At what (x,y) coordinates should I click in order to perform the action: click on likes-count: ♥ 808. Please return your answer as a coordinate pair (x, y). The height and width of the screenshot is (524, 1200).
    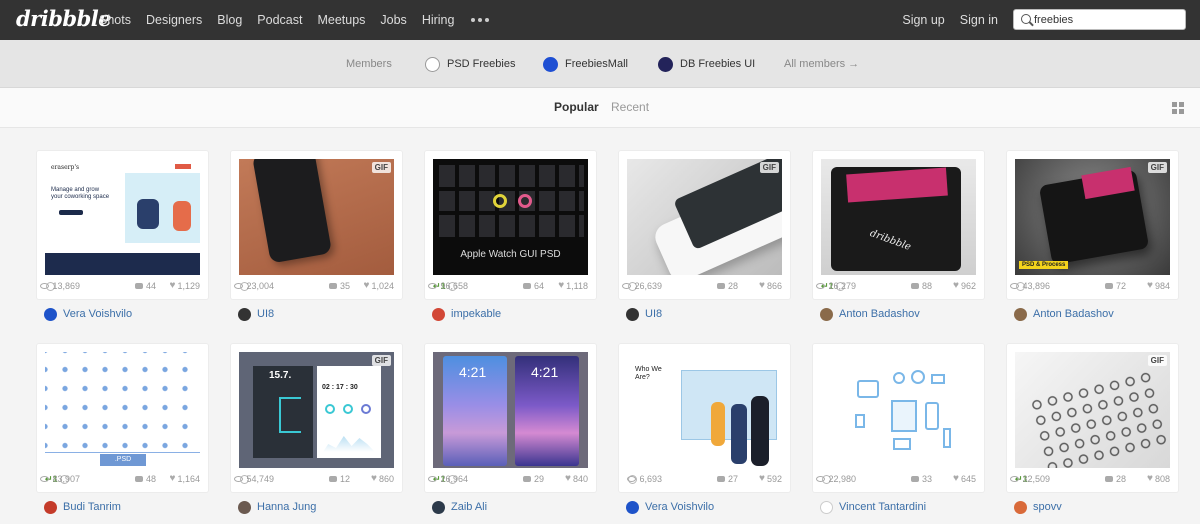
    Looking at the image, I should click on (1158, 479).